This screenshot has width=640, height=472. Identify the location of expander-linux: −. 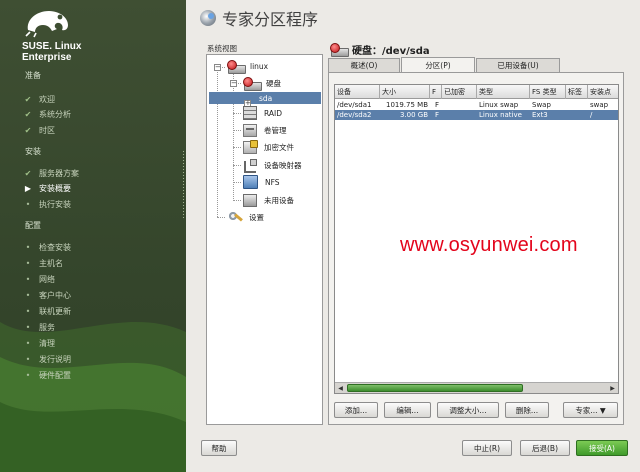
(217, 67).